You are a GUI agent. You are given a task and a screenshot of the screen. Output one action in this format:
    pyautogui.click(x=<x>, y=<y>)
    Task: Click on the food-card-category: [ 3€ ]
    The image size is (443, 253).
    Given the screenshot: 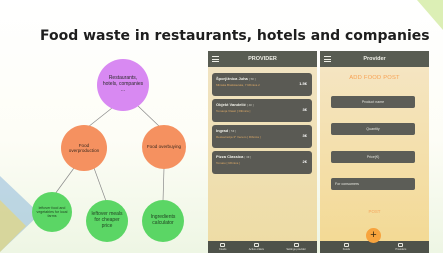 What is the action you would take?
    pyautogui.click(x=248, y=157)
    